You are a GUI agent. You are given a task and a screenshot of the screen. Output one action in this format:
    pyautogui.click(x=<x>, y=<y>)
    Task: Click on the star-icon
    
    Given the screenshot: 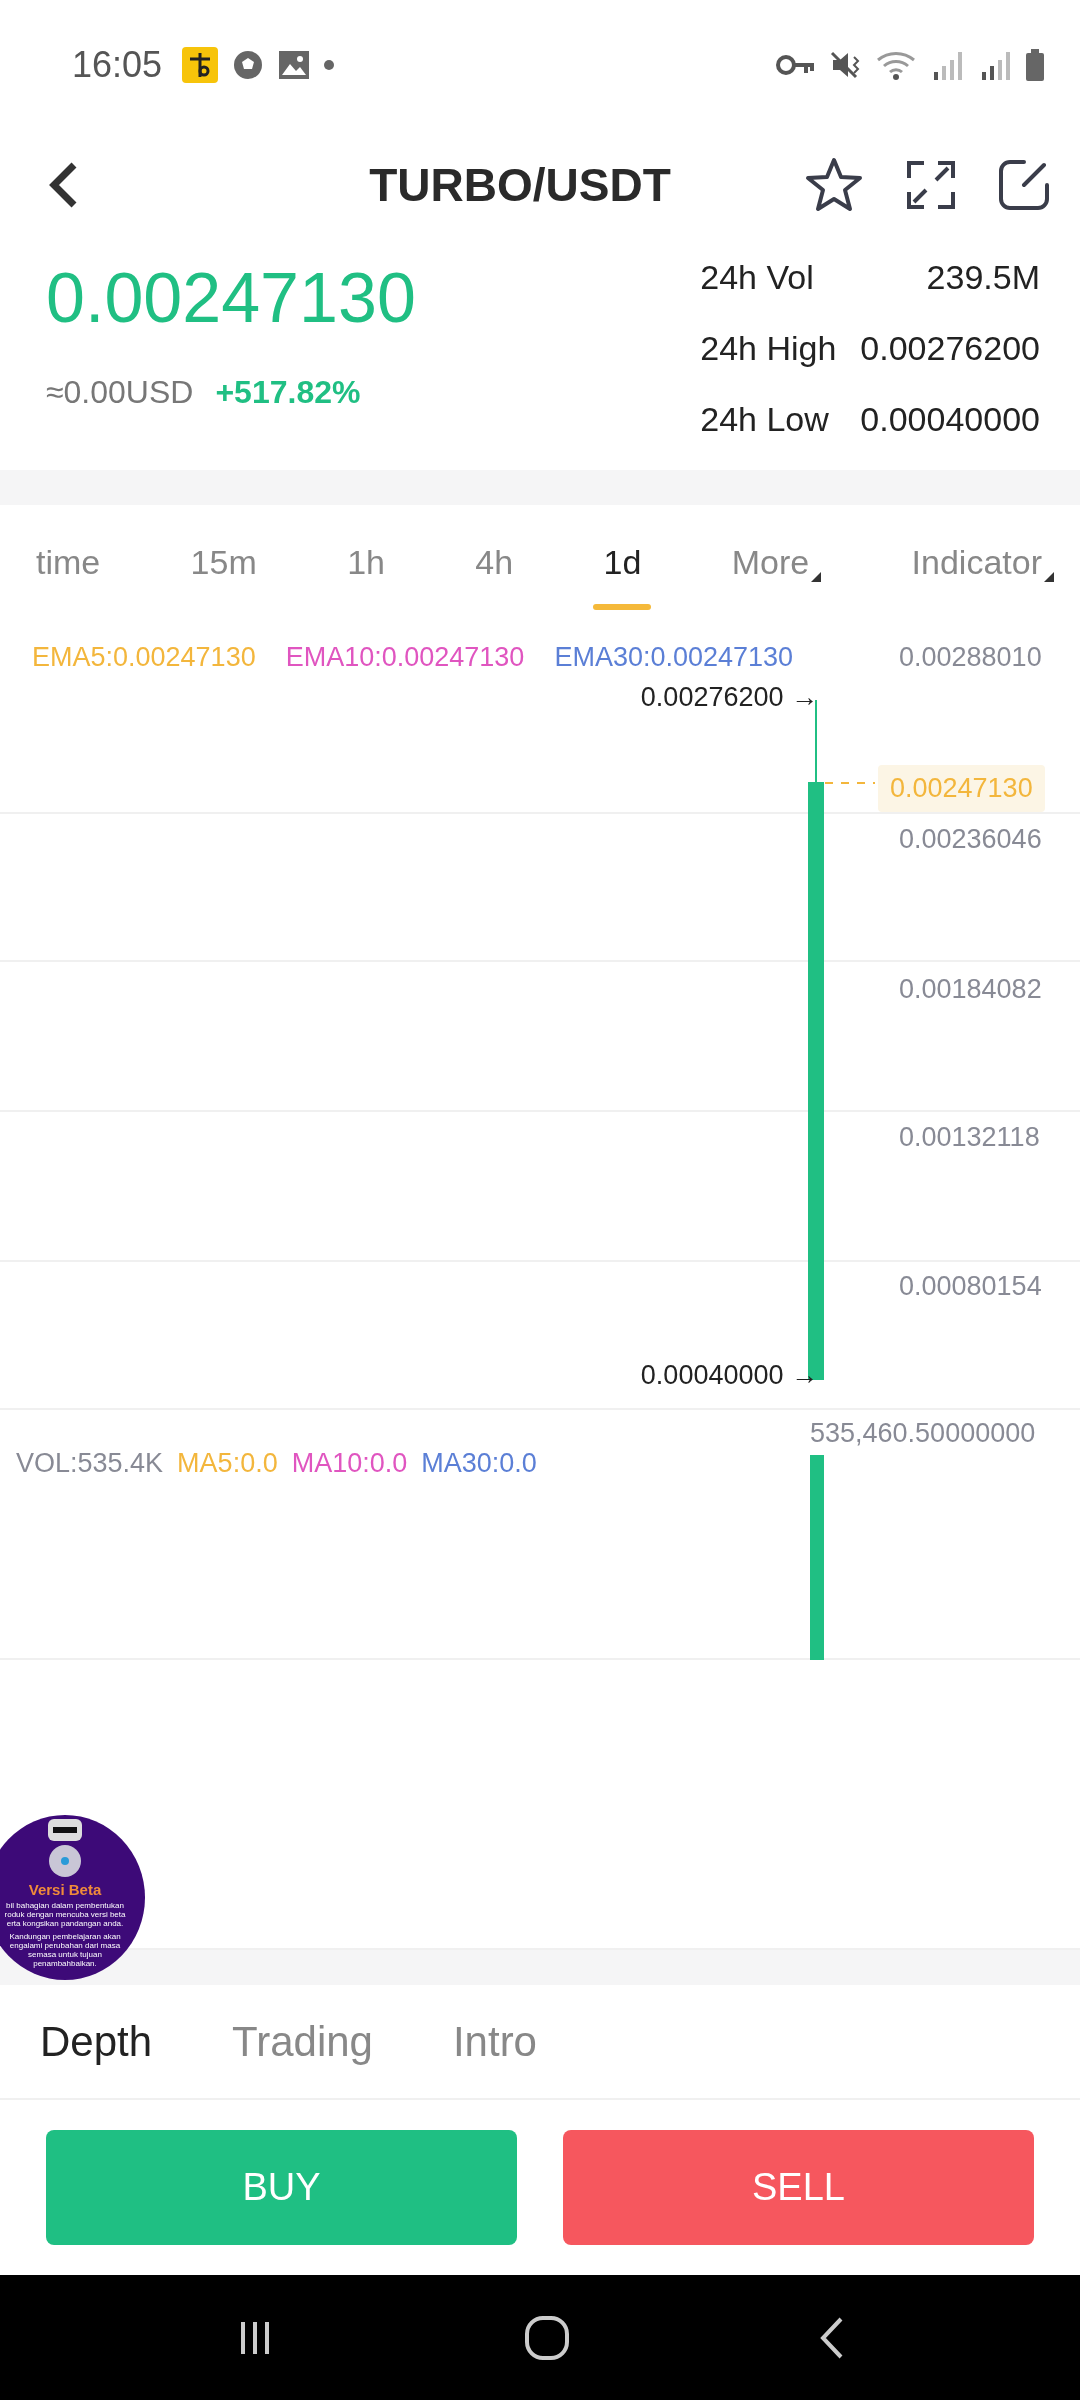 What is the action you would take?
    pyautogui.click(x=834, y=185)
    